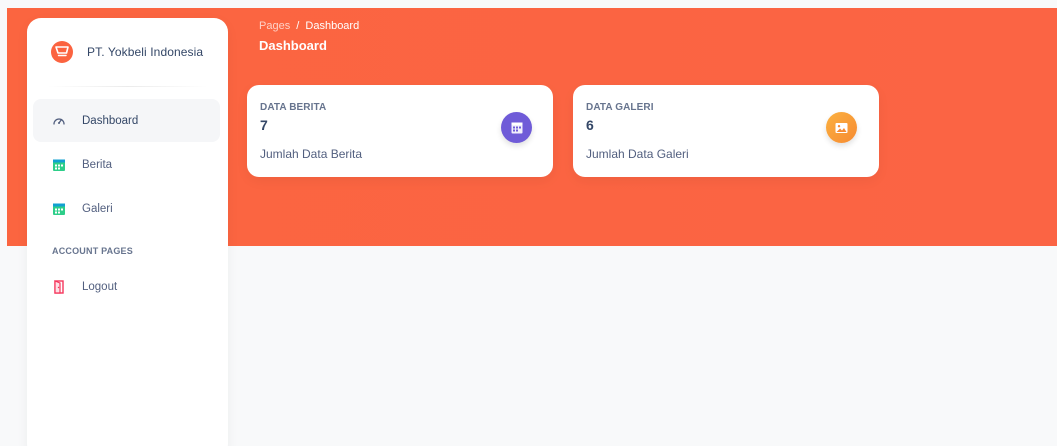 Image resolution: width=1057 pixels, height=446 pixels. Describe the element at coordinates (293, 45) in the screenshot. I see `page-title: Dashboard` at that location.